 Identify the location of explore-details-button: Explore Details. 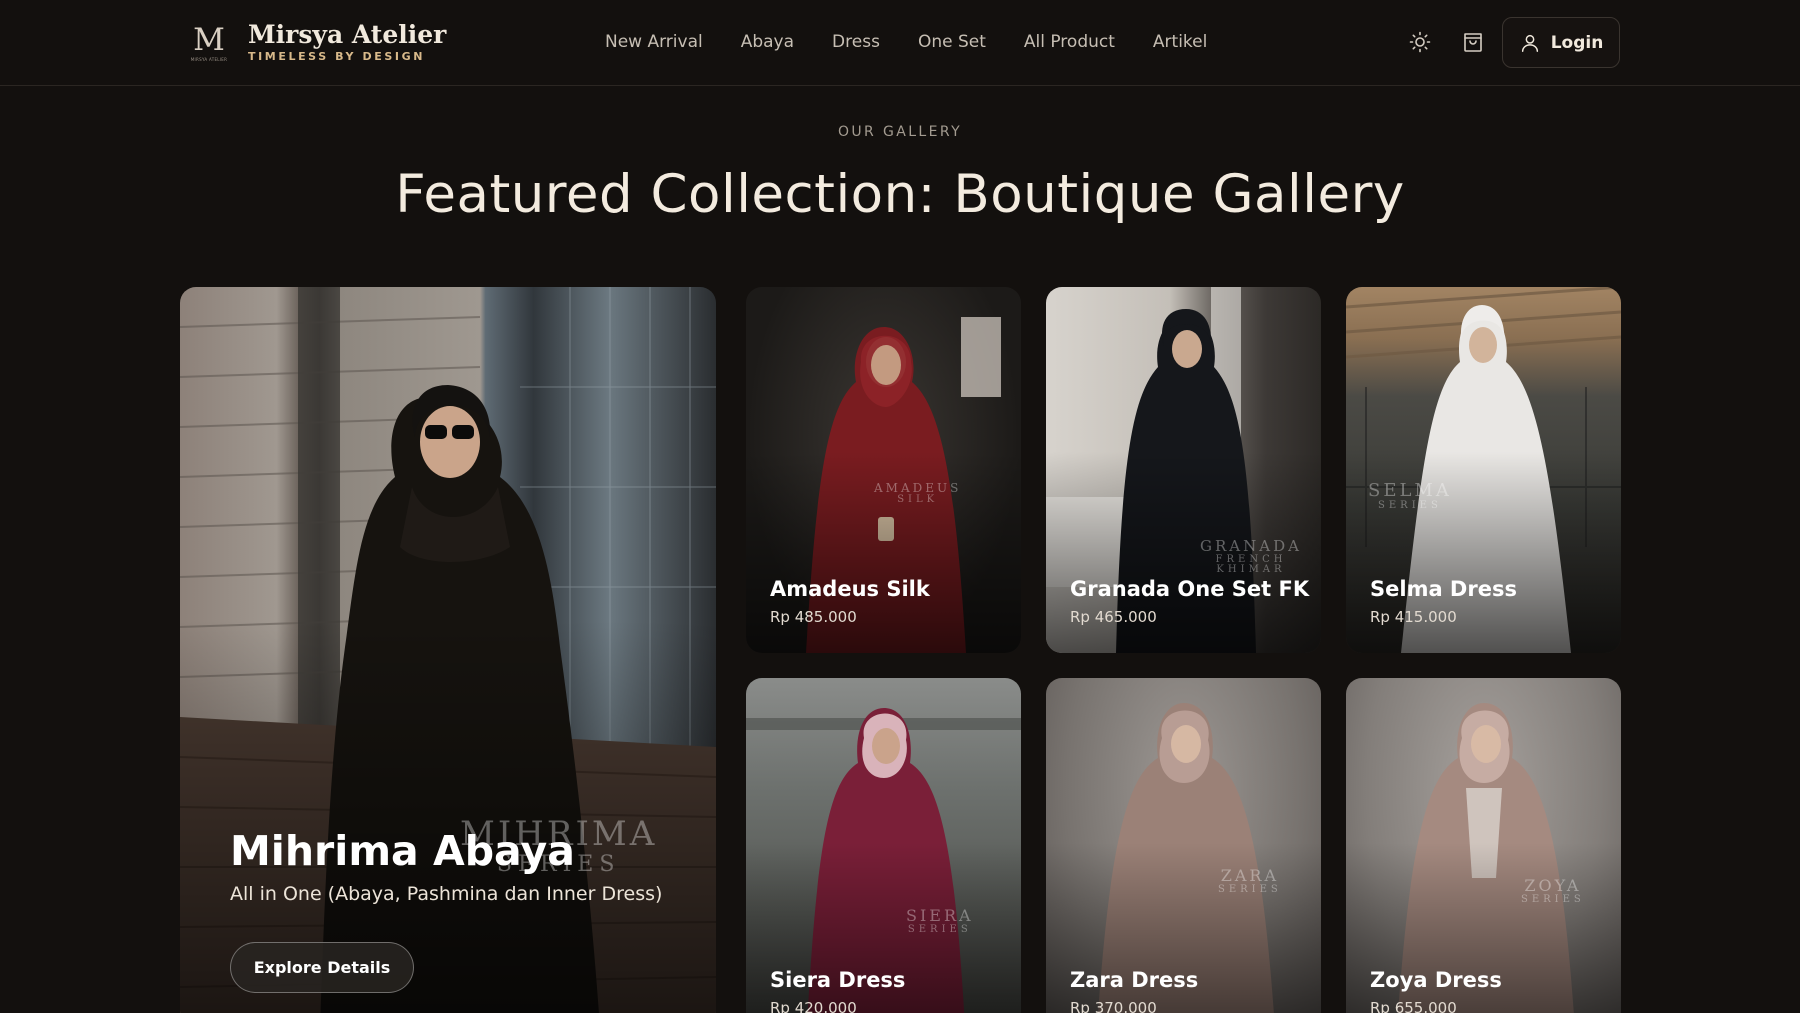
(322, 967).